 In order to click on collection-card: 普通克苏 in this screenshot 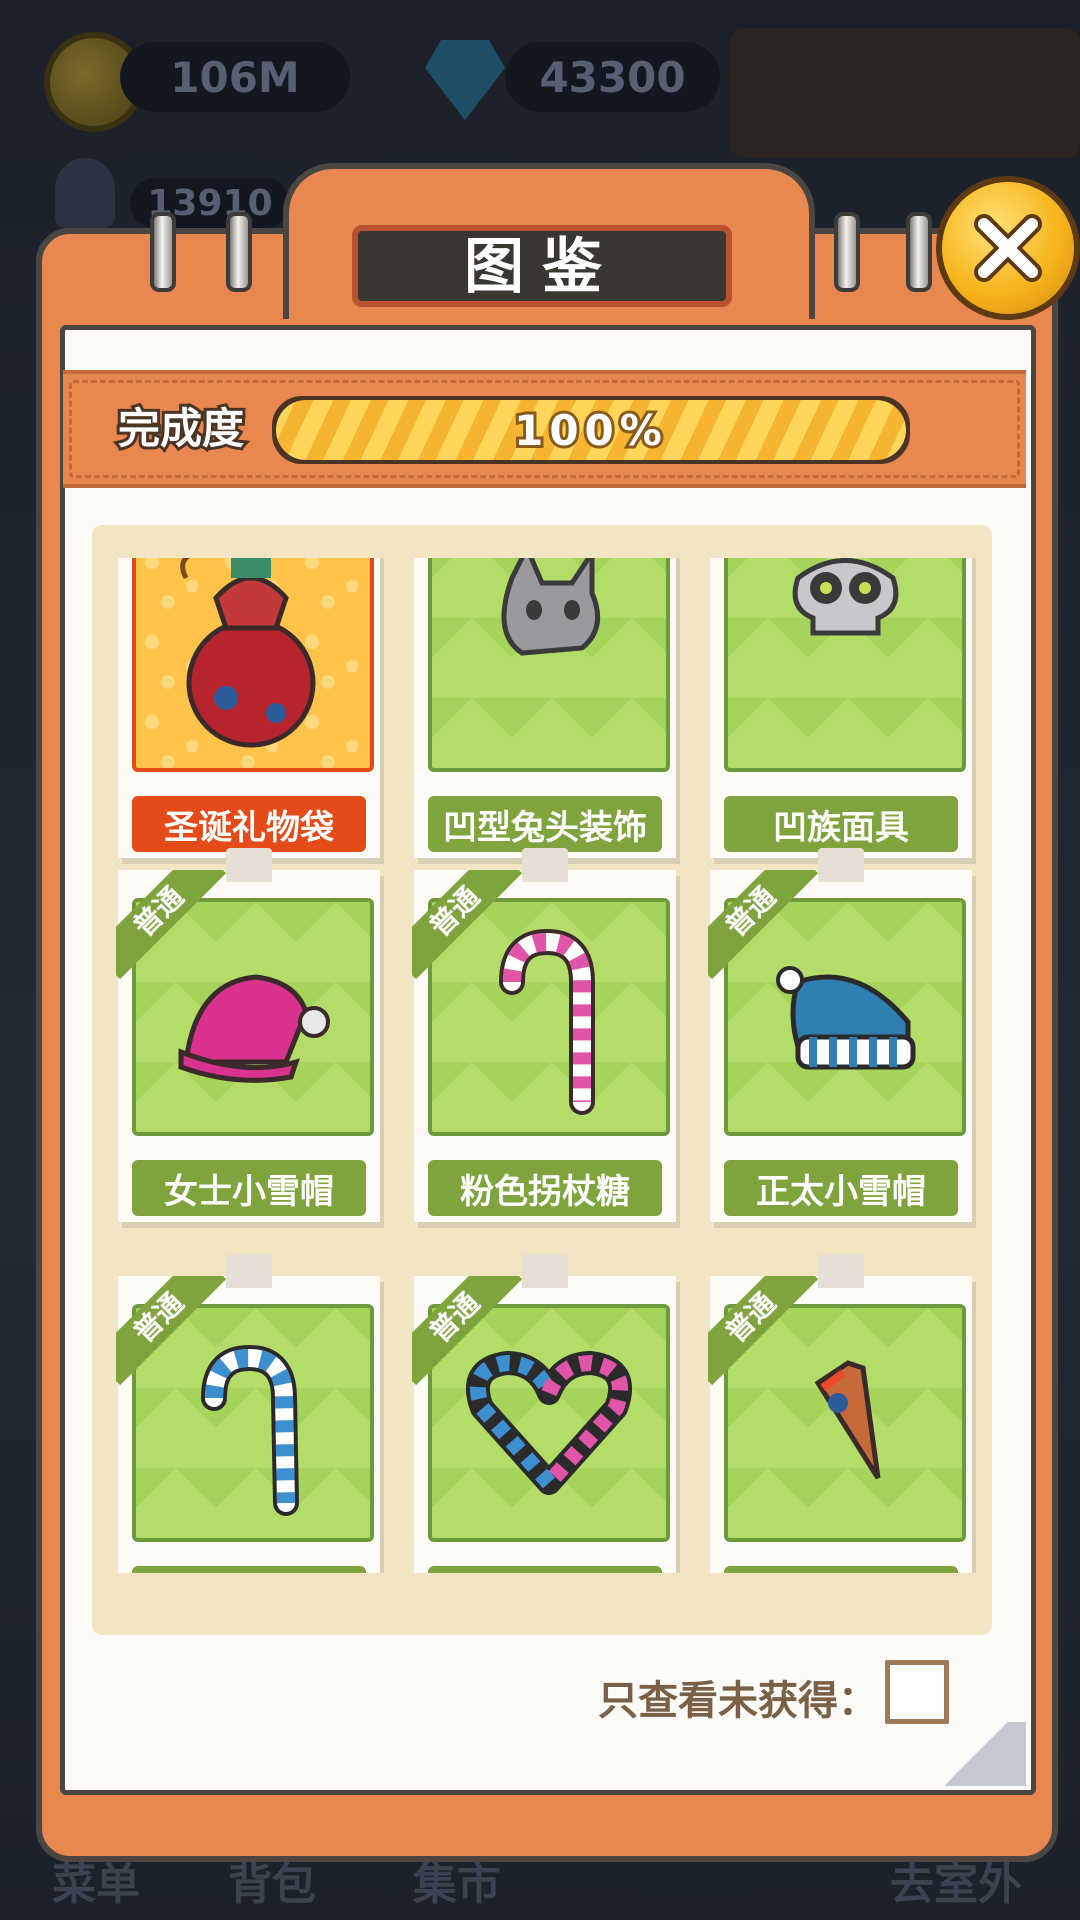, I will do `click(840, 1424)`.